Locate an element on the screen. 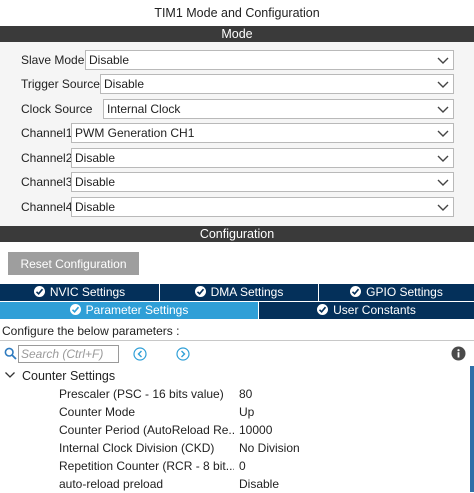 This screenshot has height=493, width=474. clock-source-label: Clock Source is located at coordinates (57, 109).